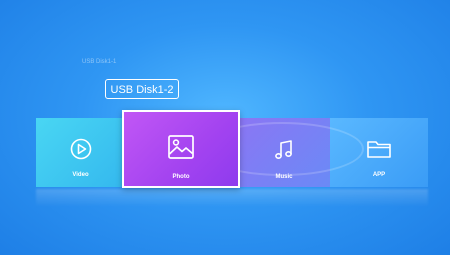 This screenshot has height=255, width=450. I want to click on photo-icon, so click(181, 149).